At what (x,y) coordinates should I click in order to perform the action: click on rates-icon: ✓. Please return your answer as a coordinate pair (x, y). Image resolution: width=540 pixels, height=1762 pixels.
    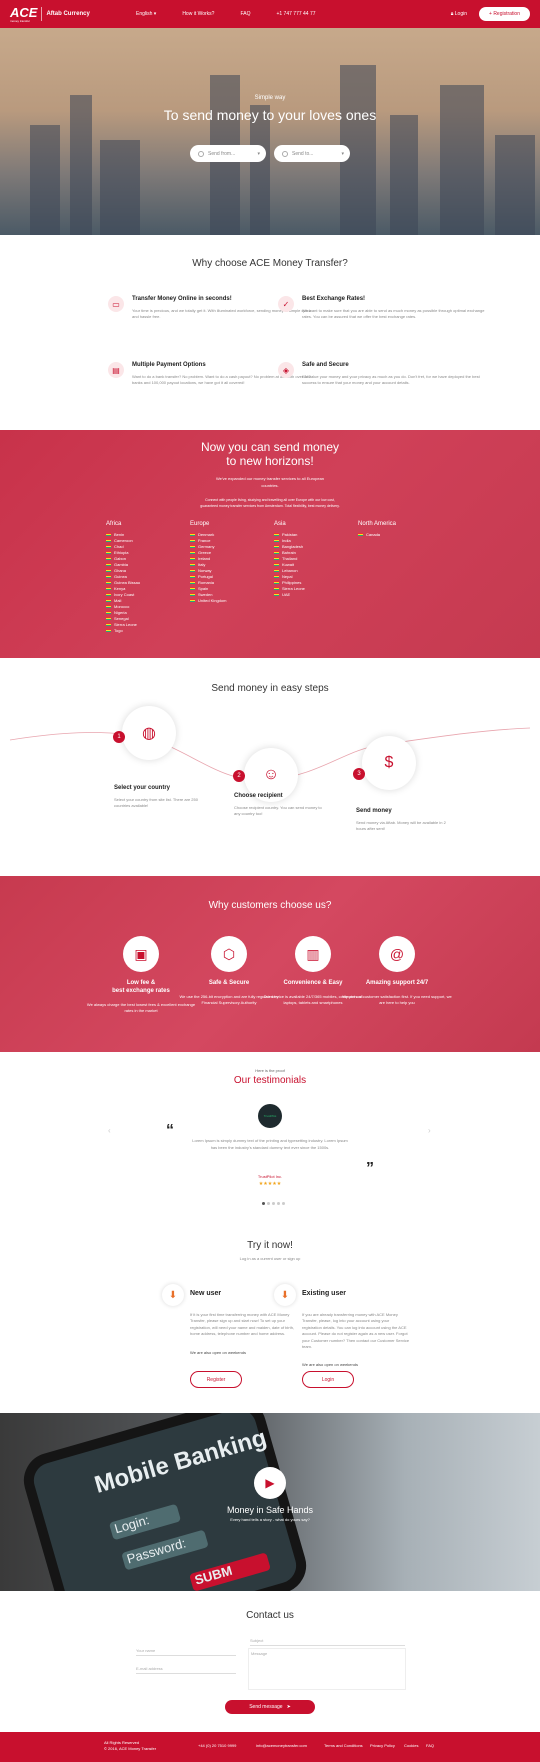
    Looking at the image, I should click on (286, 304).